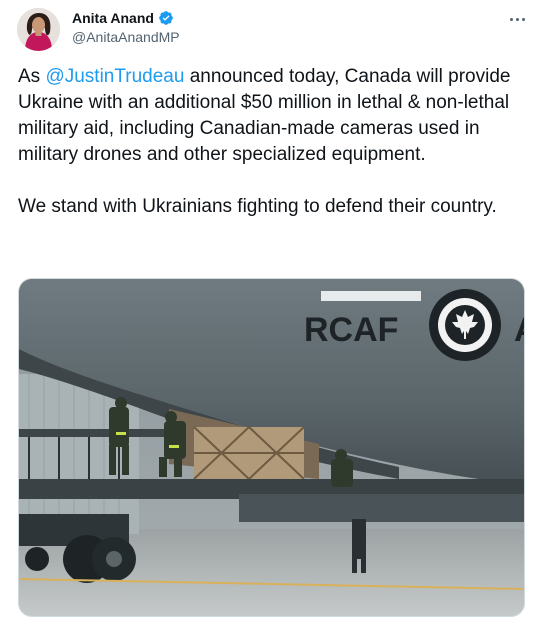 The height and width of the screenshot is (626, 537). I want to click on avatar, so click(38, 29).